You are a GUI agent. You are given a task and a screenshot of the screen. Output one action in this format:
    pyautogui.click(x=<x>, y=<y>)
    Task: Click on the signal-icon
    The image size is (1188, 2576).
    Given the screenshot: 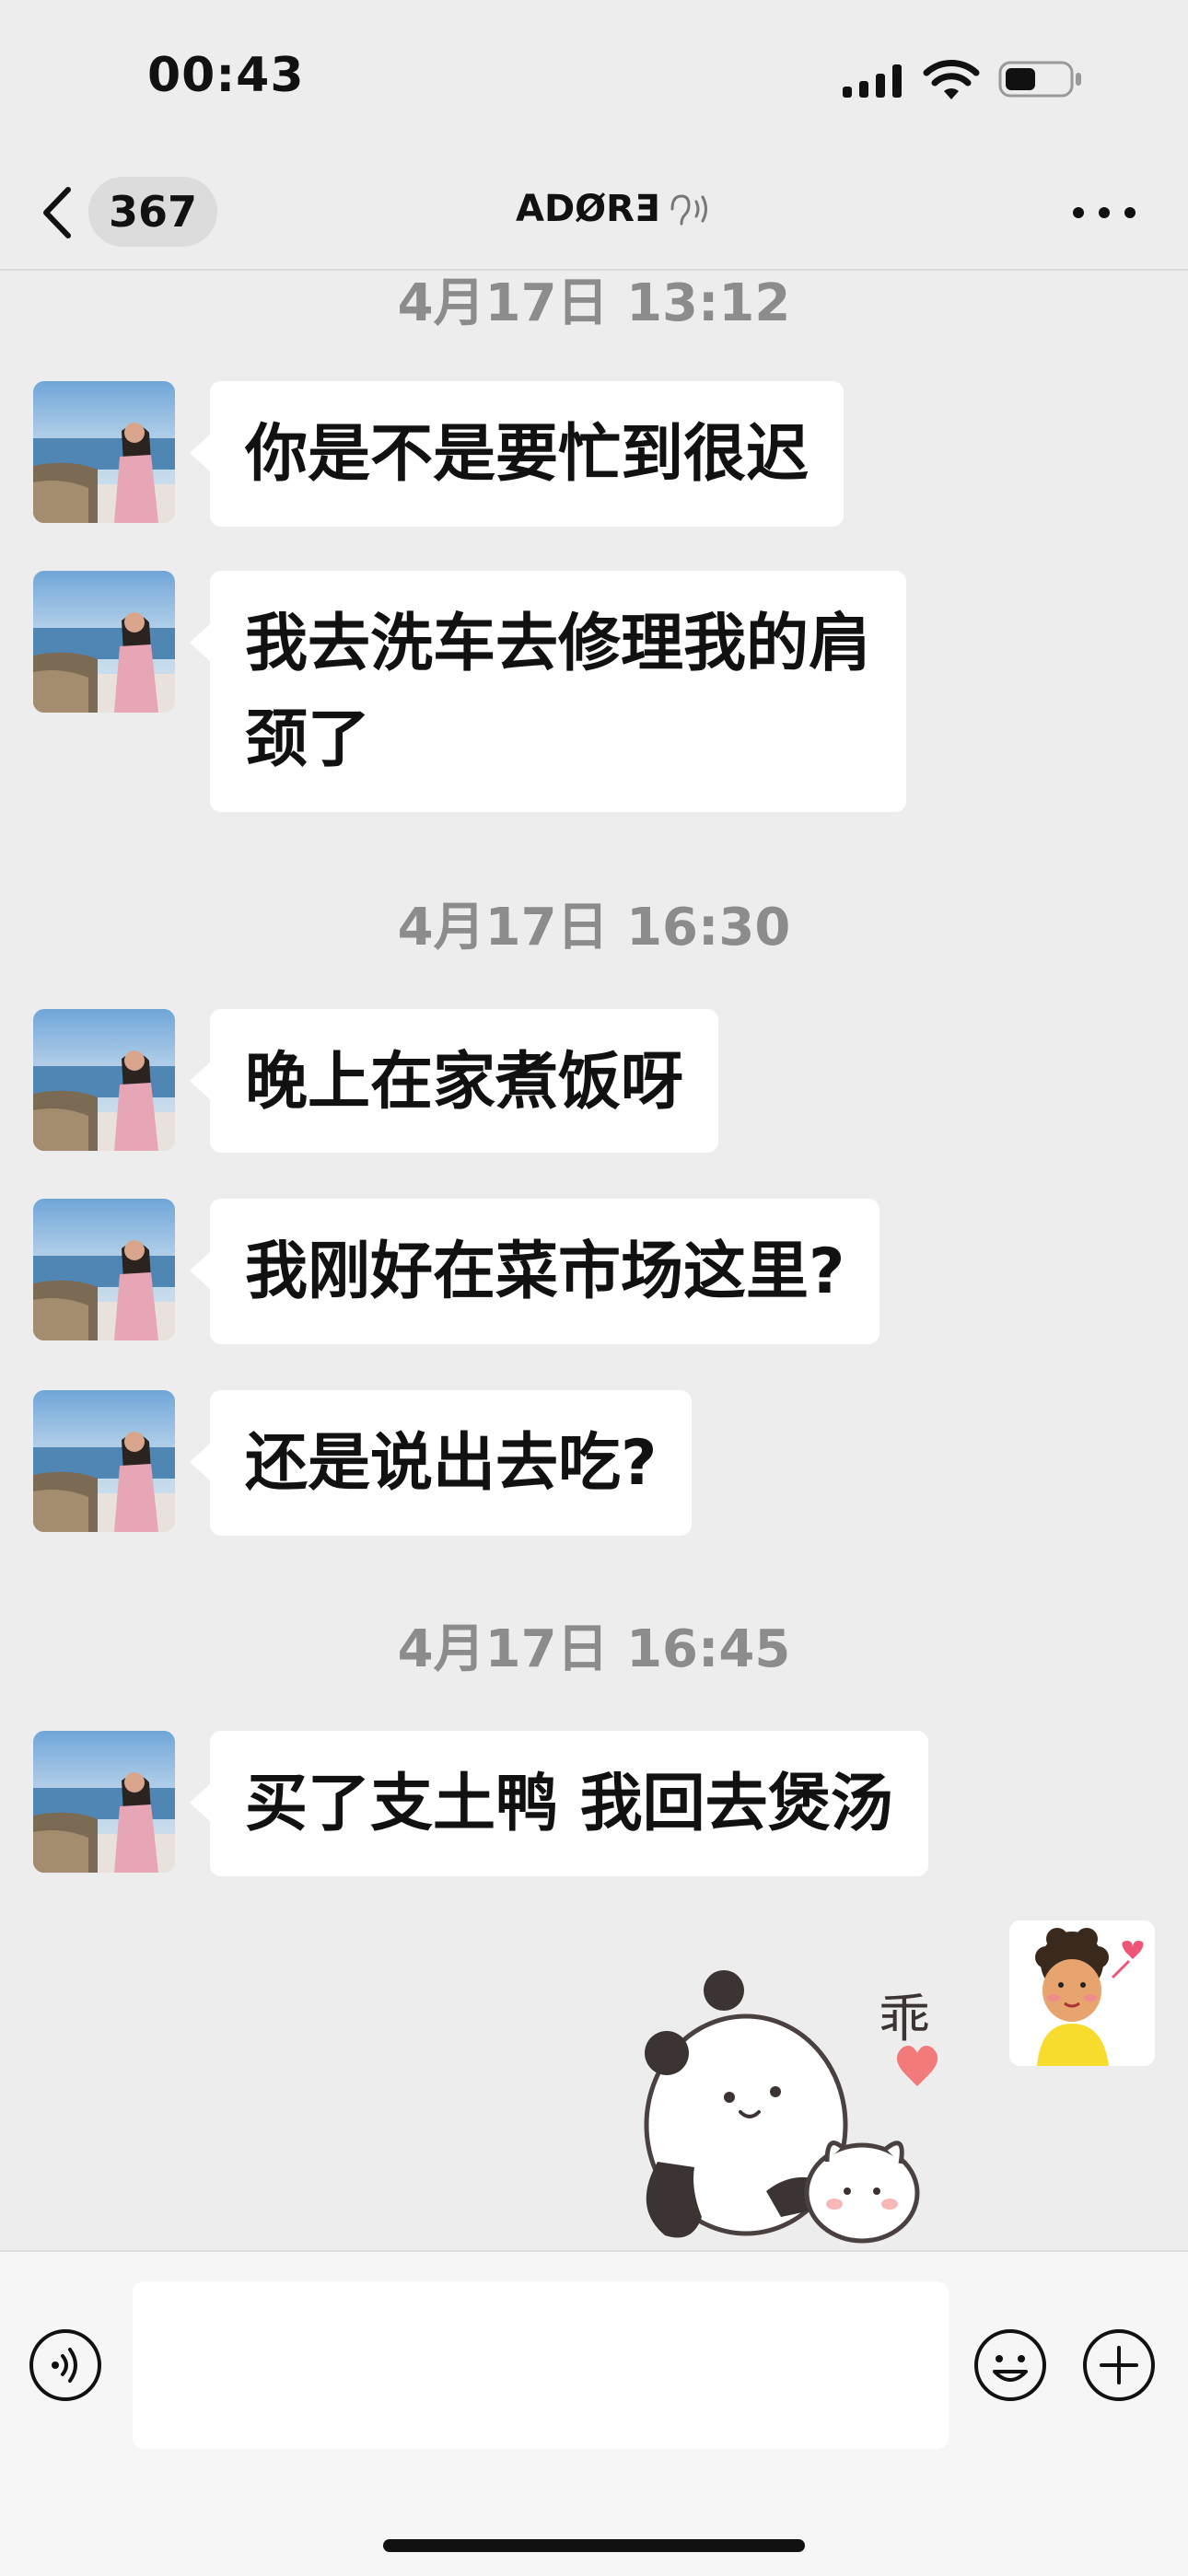 What is the action you would take?
    pyautogui.click(x=872, y=81)
    